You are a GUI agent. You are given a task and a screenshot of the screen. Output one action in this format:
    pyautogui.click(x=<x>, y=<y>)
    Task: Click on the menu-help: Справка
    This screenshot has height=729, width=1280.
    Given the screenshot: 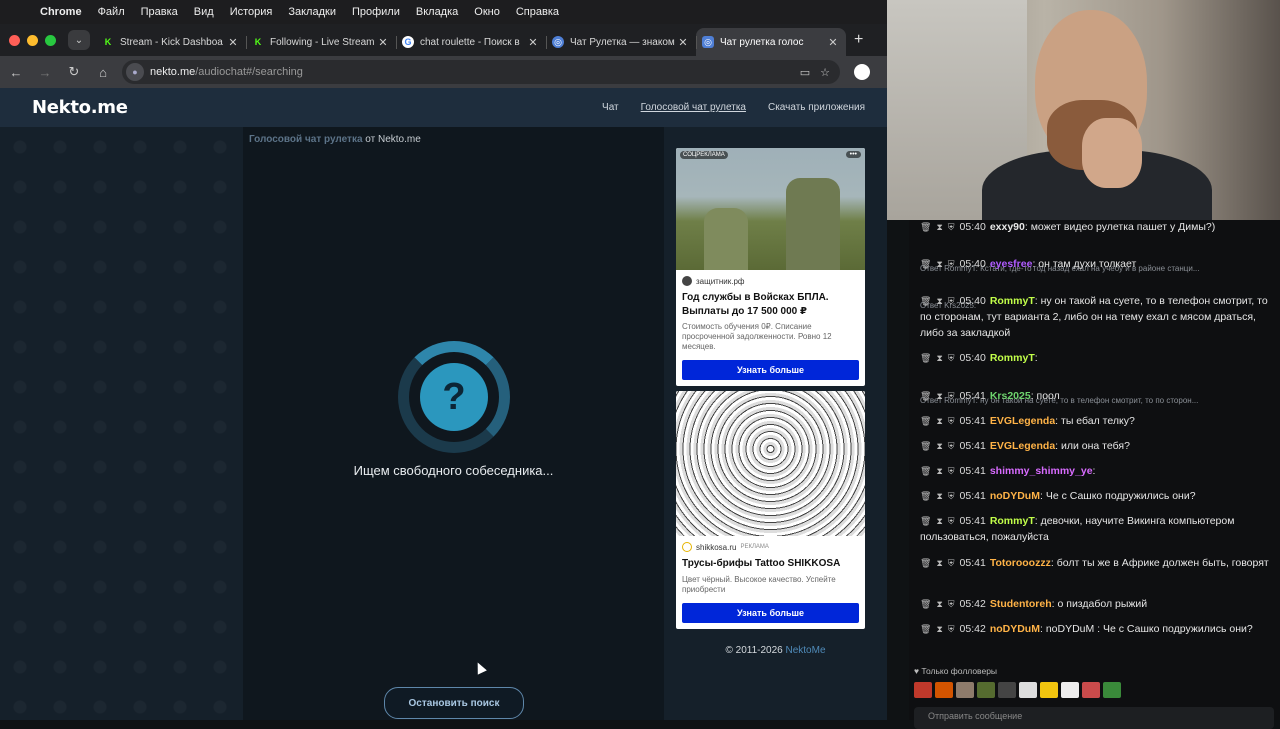 What is the action you would take?
    pyautogui.click(x=537, y=12)
    